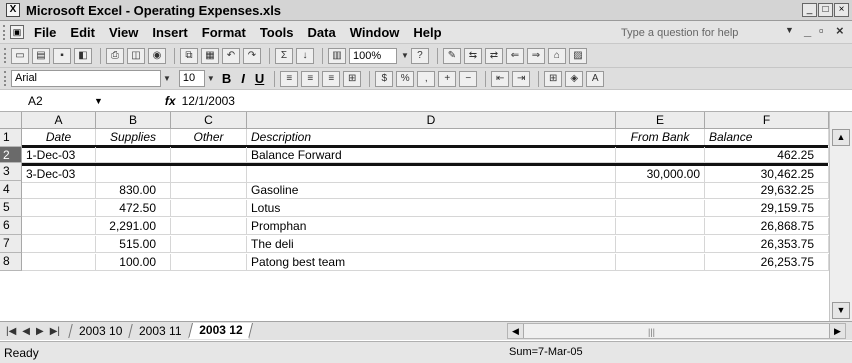 This screenshot has height=363, width=852. What do you see at coordinates (840, 30) in the screenshot?
I see `doc-close-icon: ×` at bounding box center [840, 30].